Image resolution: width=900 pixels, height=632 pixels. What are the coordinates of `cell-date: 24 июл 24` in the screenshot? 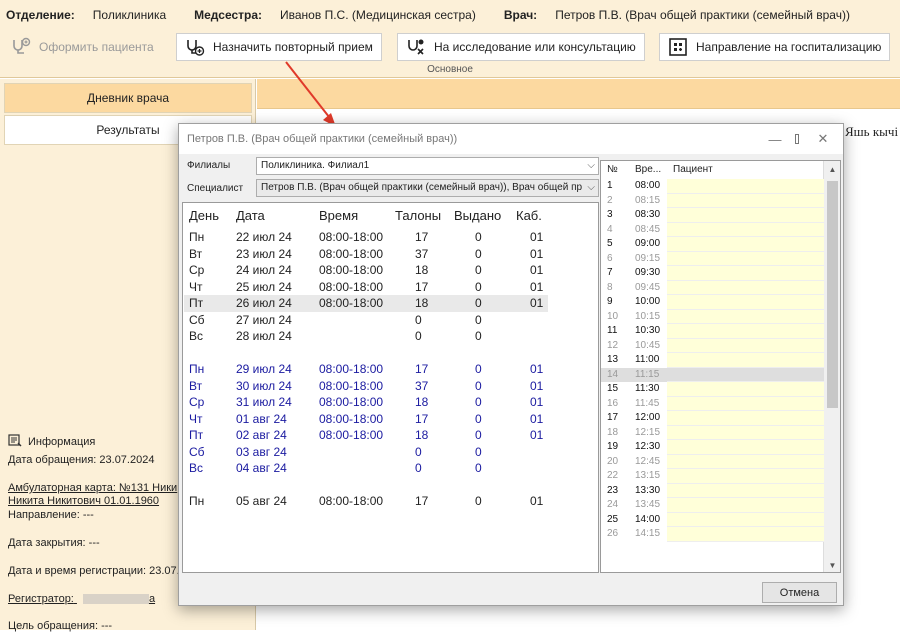 It's located at (264, 270).